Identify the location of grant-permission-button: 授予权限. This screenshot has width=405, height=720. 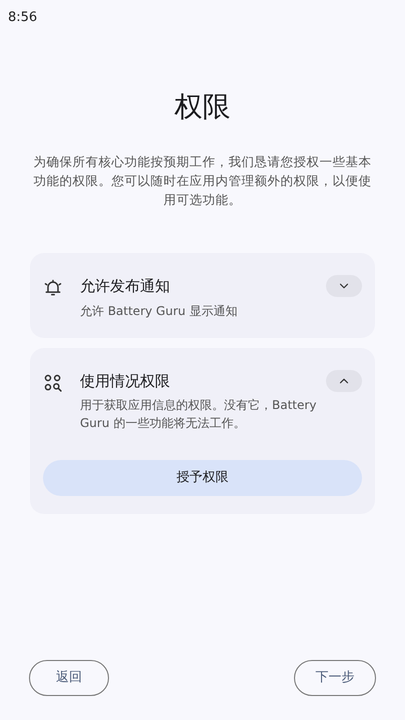
(202, 478).